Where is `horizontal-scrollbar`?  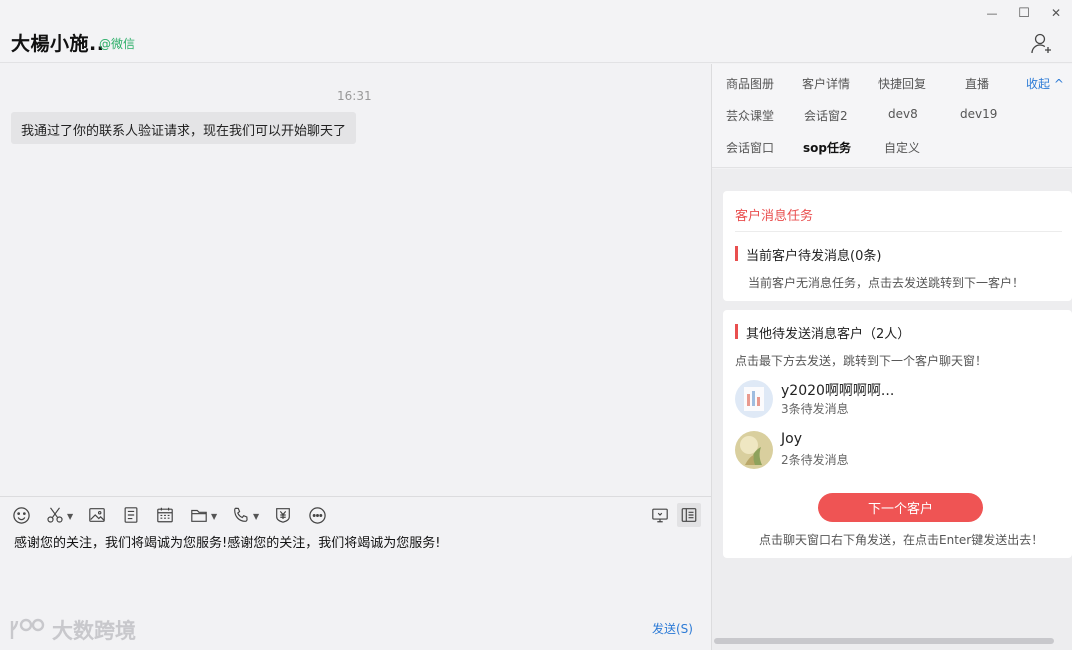
horizontal-scrollbar is located at coordinates (884, 641).